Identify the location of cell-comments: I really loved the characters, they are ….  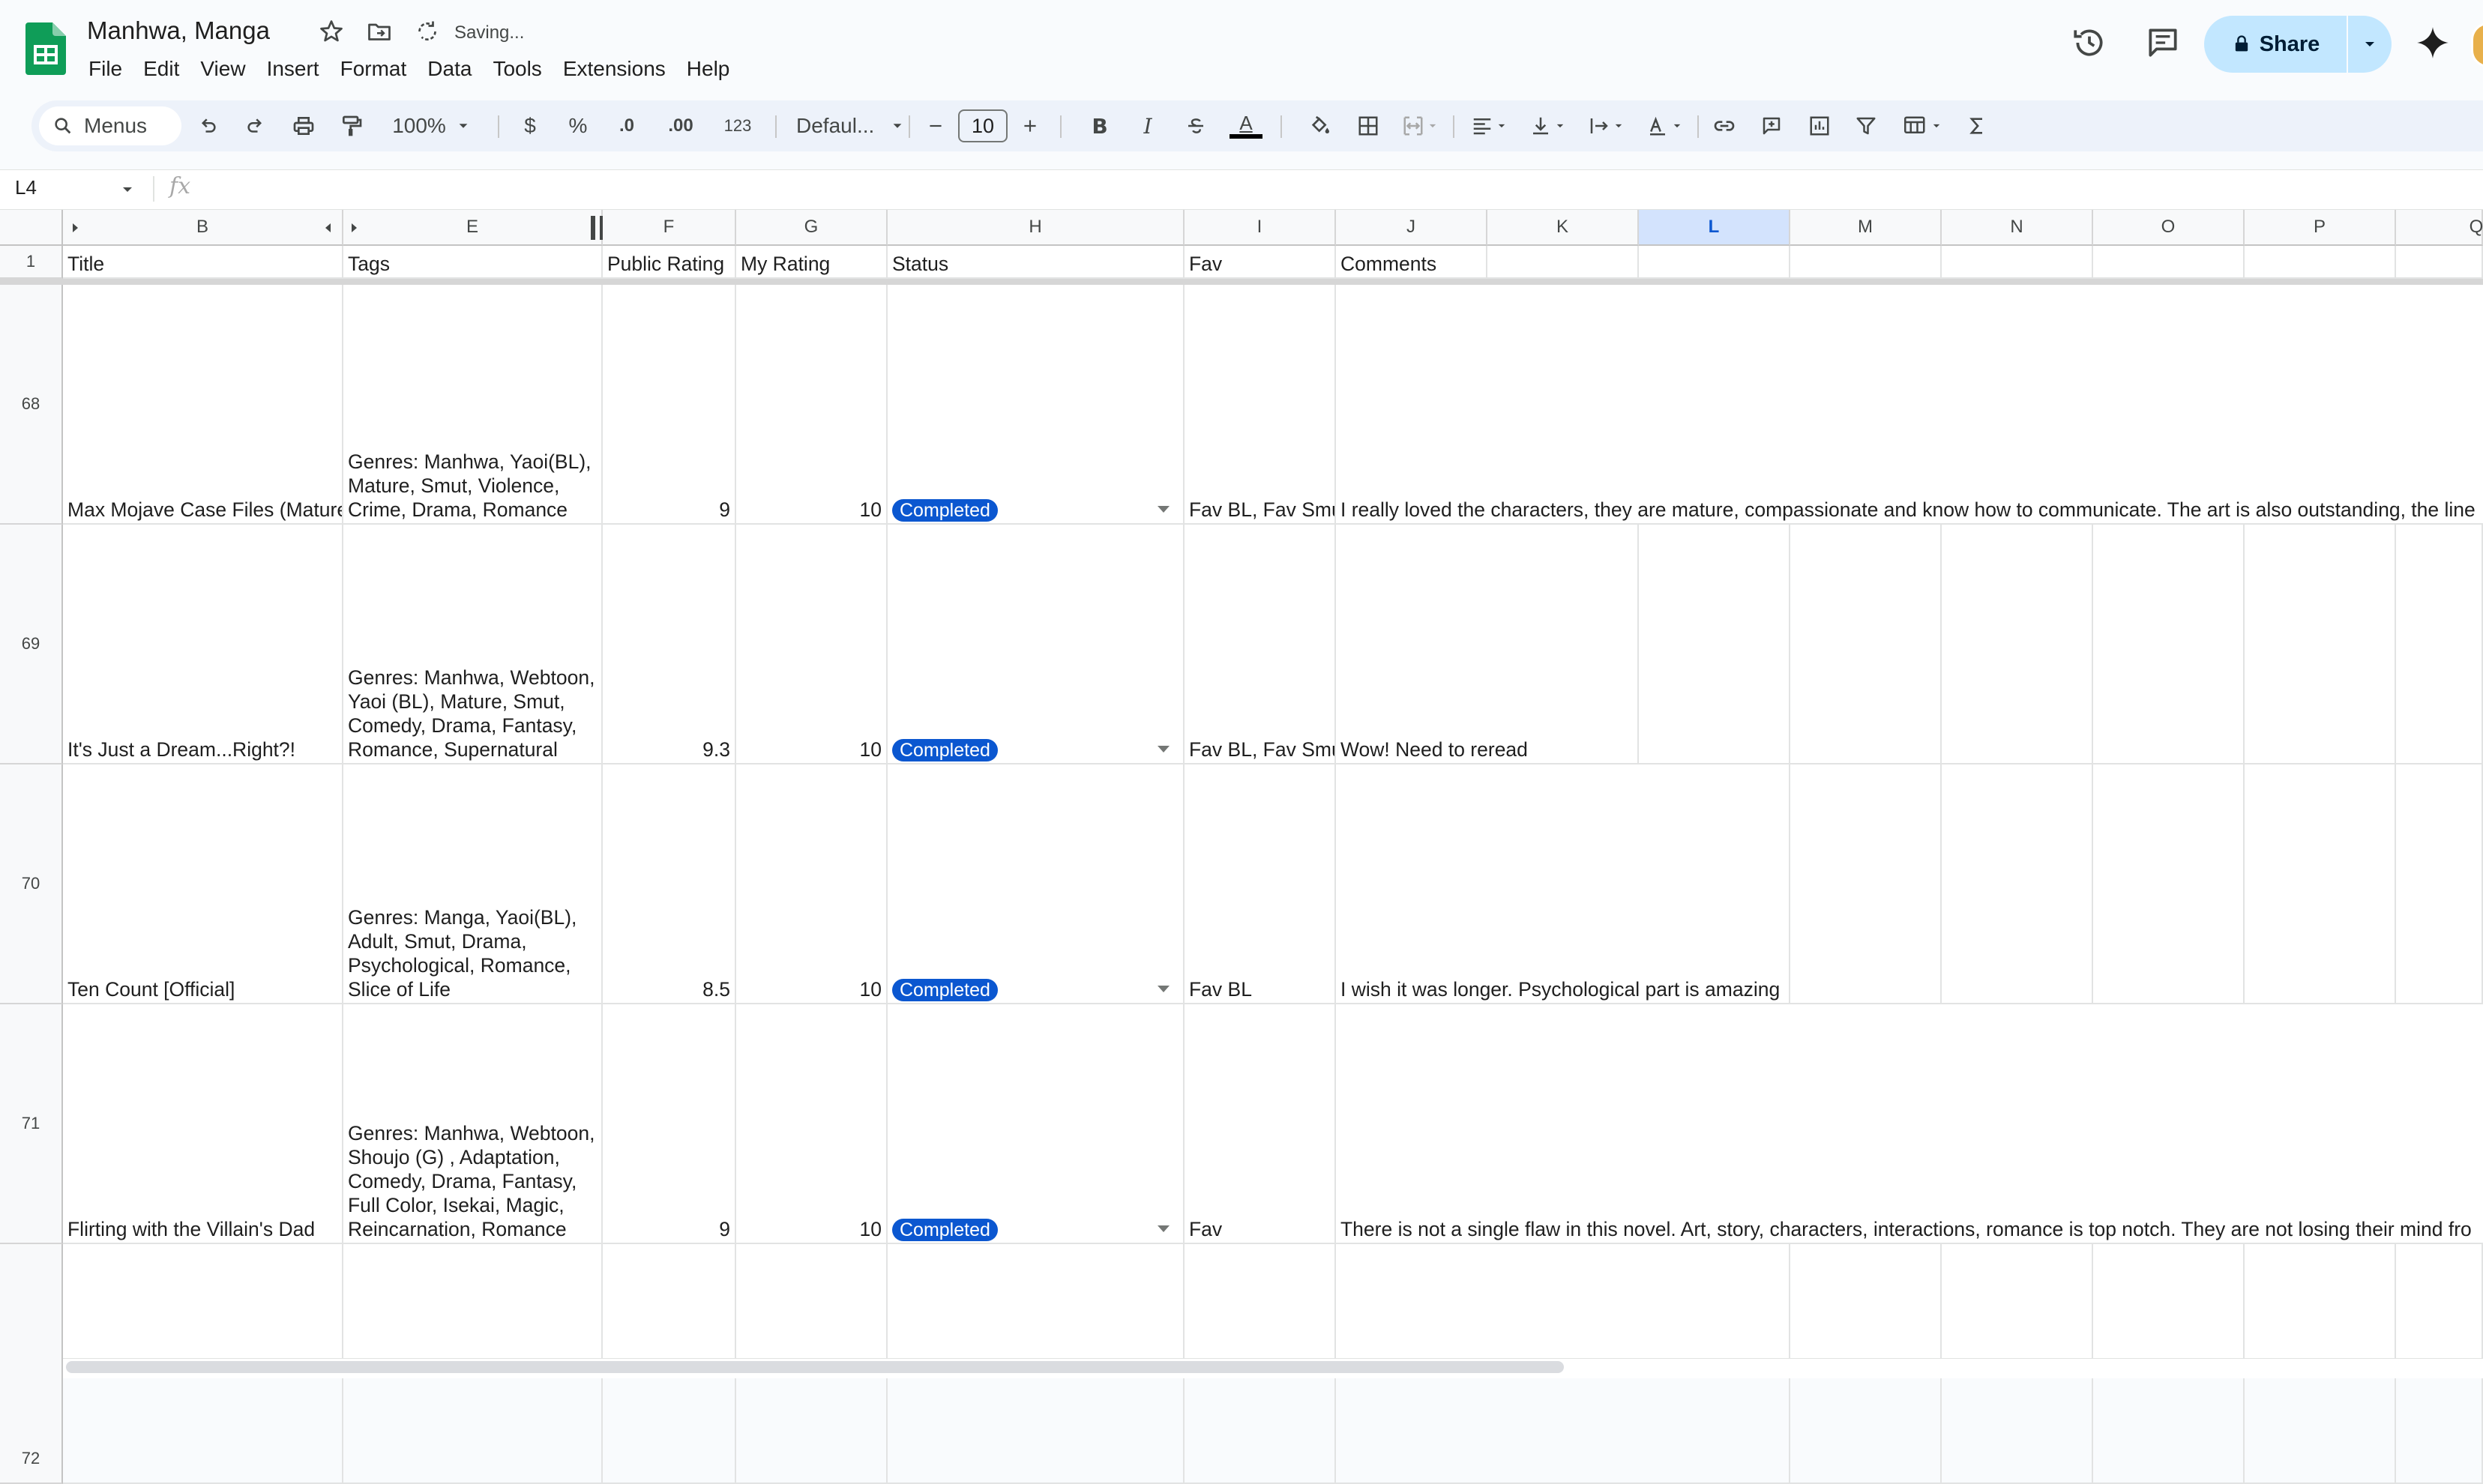
(1909, 405).